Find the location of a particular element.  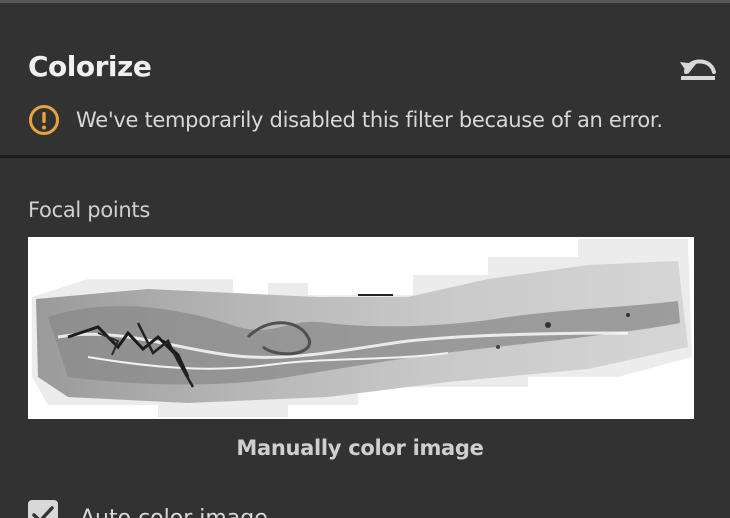

reset-button is located at coordinates (698, 66).